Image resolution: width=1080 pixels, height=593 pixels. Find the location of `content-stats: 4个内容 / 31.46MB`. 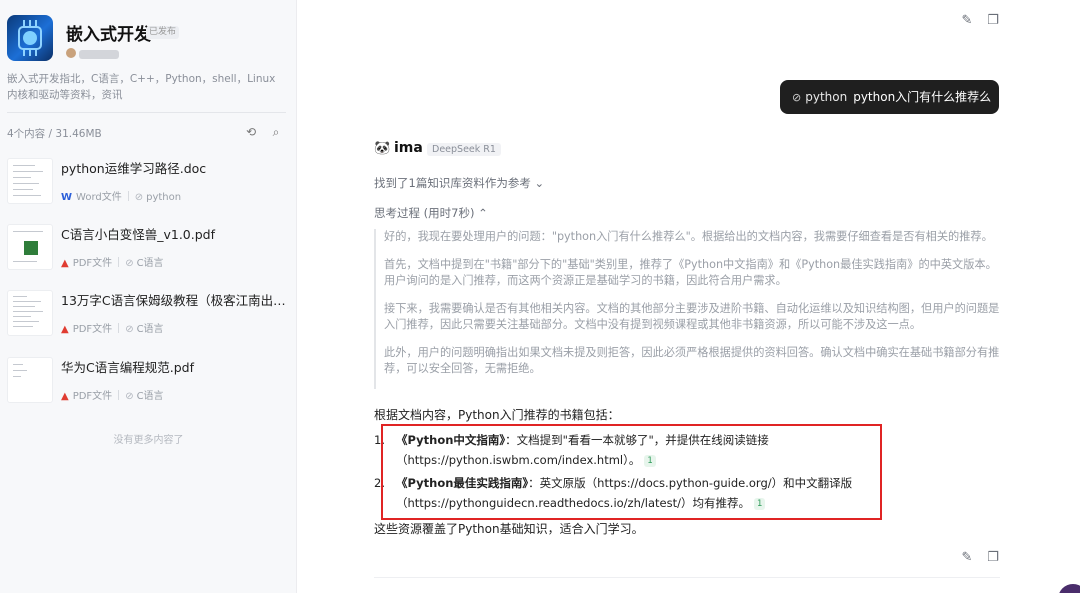

content-stats: 4个内容 / 31.46MB is located at coordinates (54, 134).